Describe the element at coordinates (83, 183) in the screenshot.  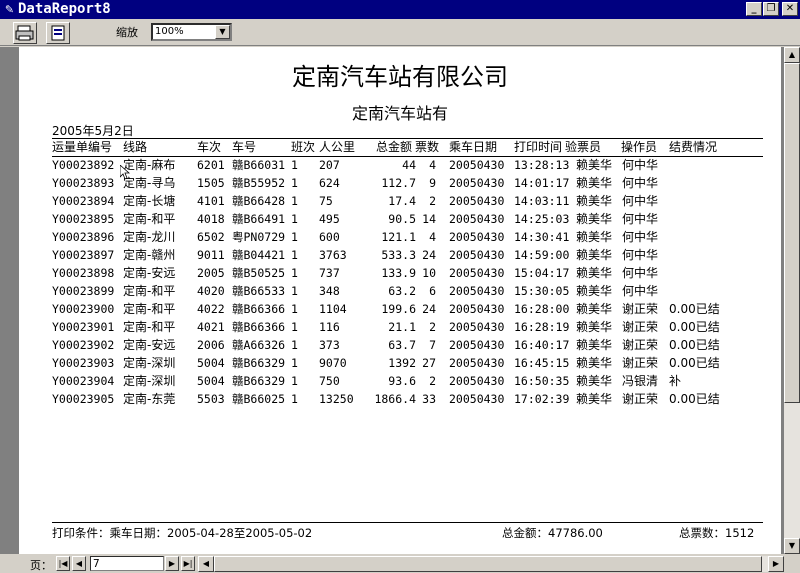
I see `table-cell: Y00023893` at that location.